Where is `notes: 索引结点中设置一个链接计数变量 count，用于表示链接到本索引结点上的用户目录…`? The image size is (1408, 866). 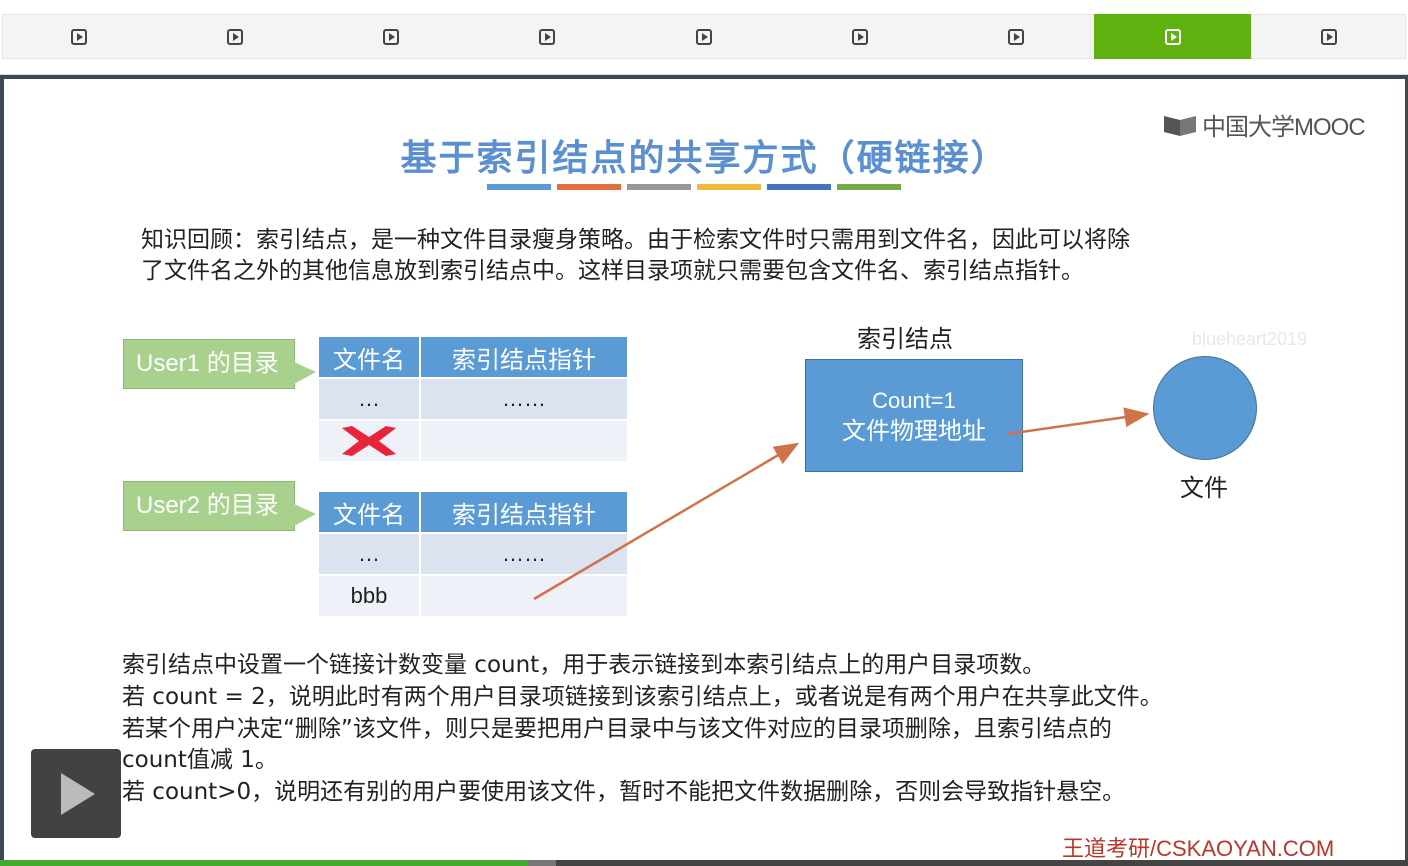 notes: 索引结点中设置一个链接计数变量 count，用于表示链接到本索引结点上的用户目录… is located at coordinates (642, 729).